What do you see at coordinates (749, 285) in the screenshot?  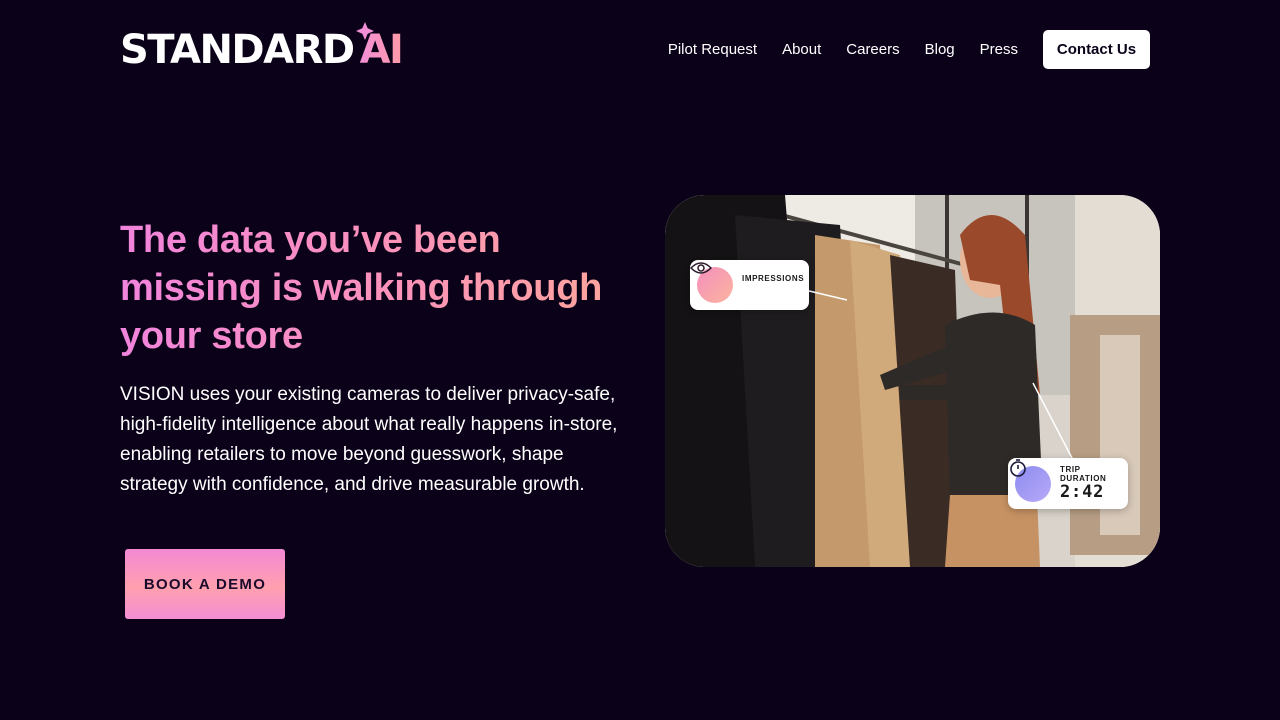 I see `impressions-card: IMPRESSIONS` at bounding box center [749, 285].